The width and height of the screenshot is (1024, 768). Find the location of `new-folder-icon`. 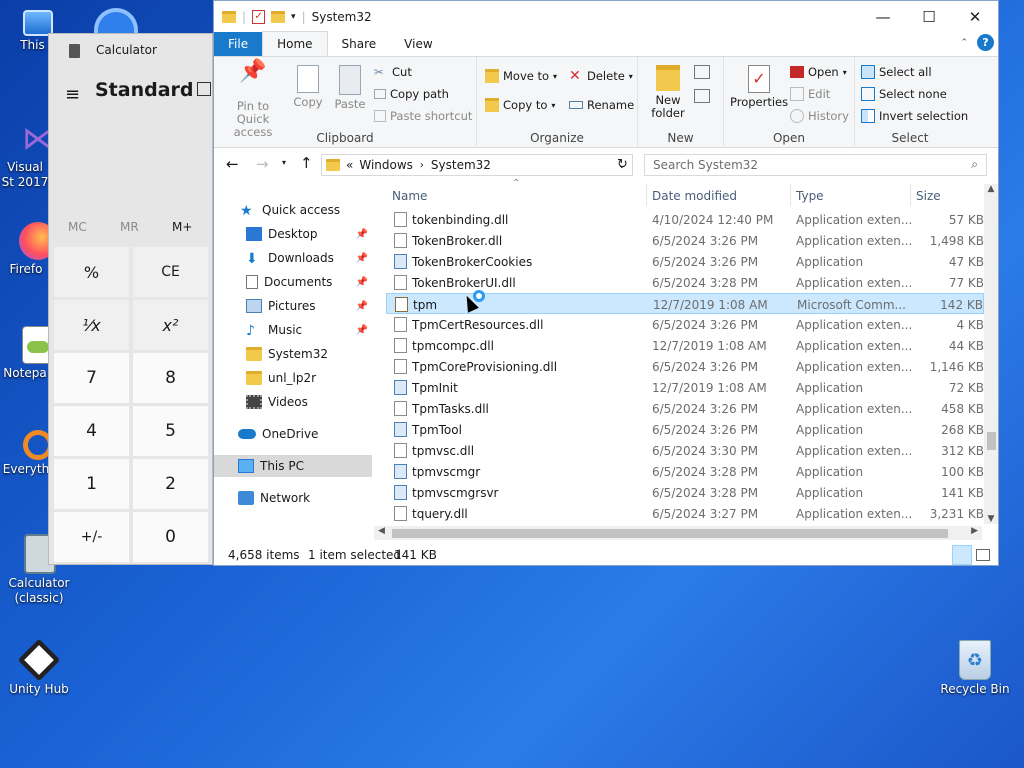

new-folder-icon is located at coordinates (278, 16).